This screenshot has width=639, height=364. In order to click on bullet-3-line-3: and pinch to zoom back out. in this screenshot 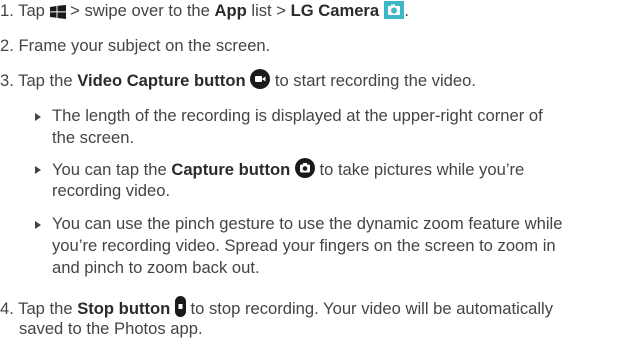, I will do `click(156, 267)`.